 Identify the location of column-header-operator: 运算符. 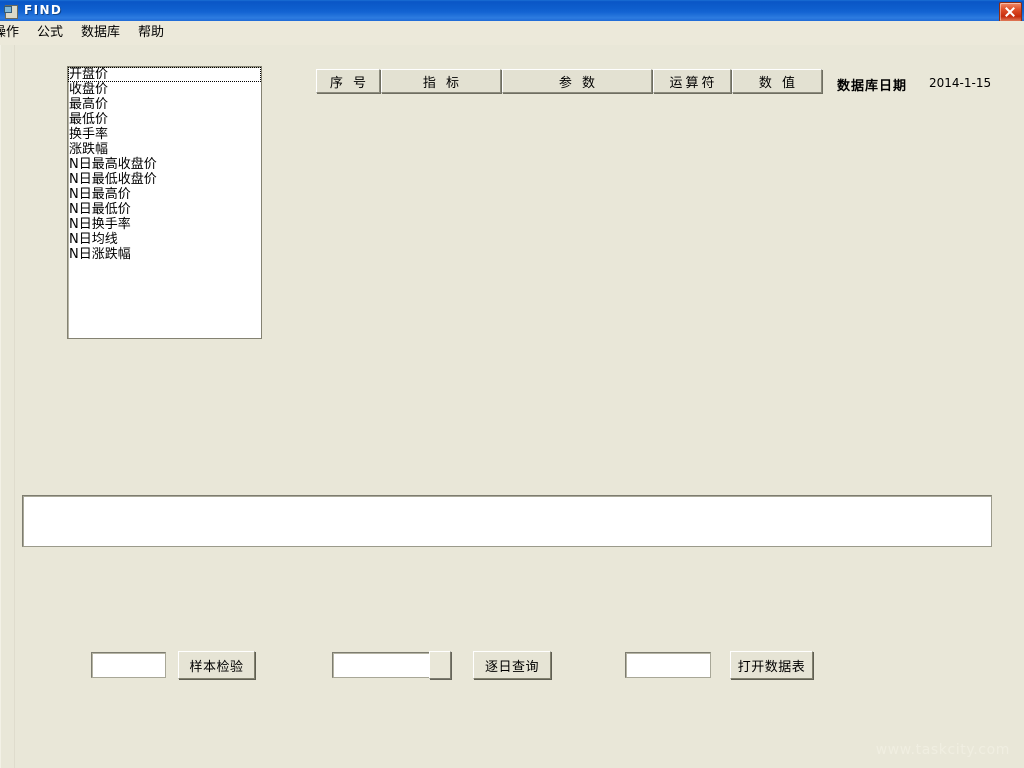
(692, 81).